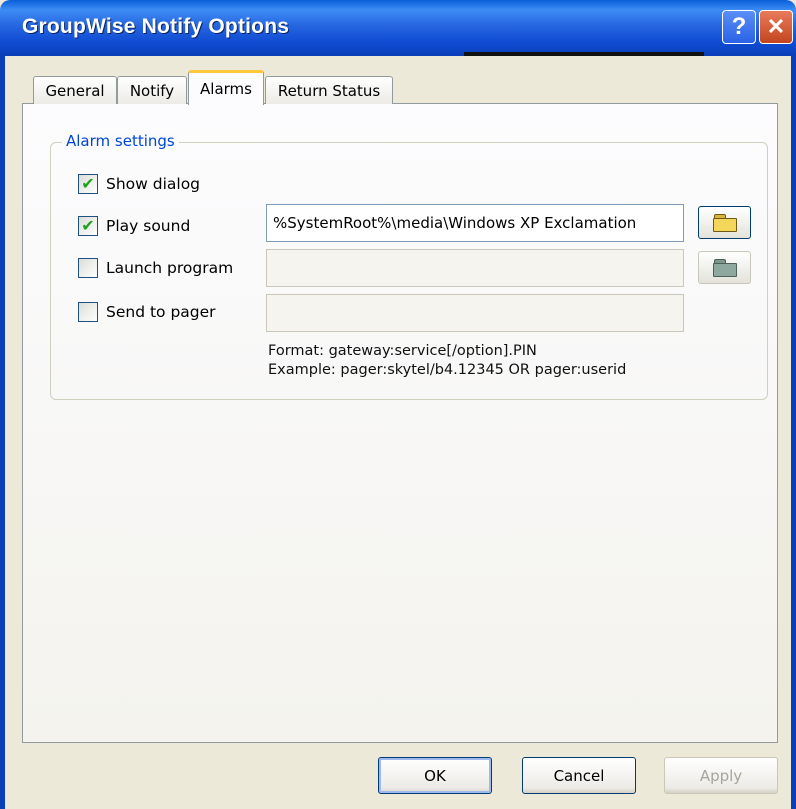 The height and width of the screenshot is (809, 796). What do you see at coordinates (88, 268) in the screenshot?
I see `launch-program-checkbox` at bounding box center [88, 268].